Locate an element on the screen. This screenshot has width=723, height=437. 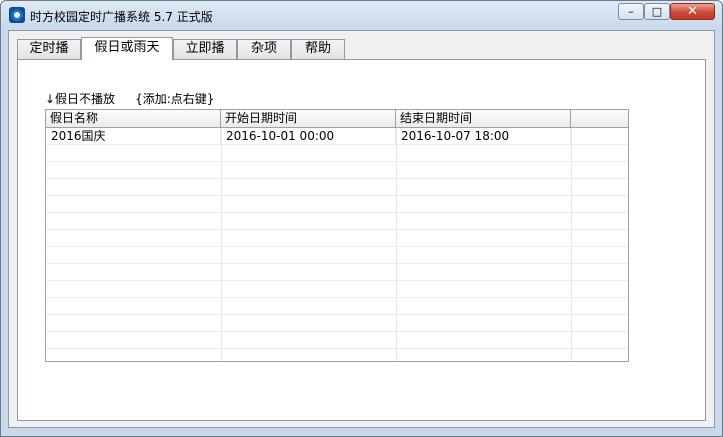
title-bar: 时方校园定时广播系统 5.7 正式版 – □ ✕ is located at coordinates (361, 15).